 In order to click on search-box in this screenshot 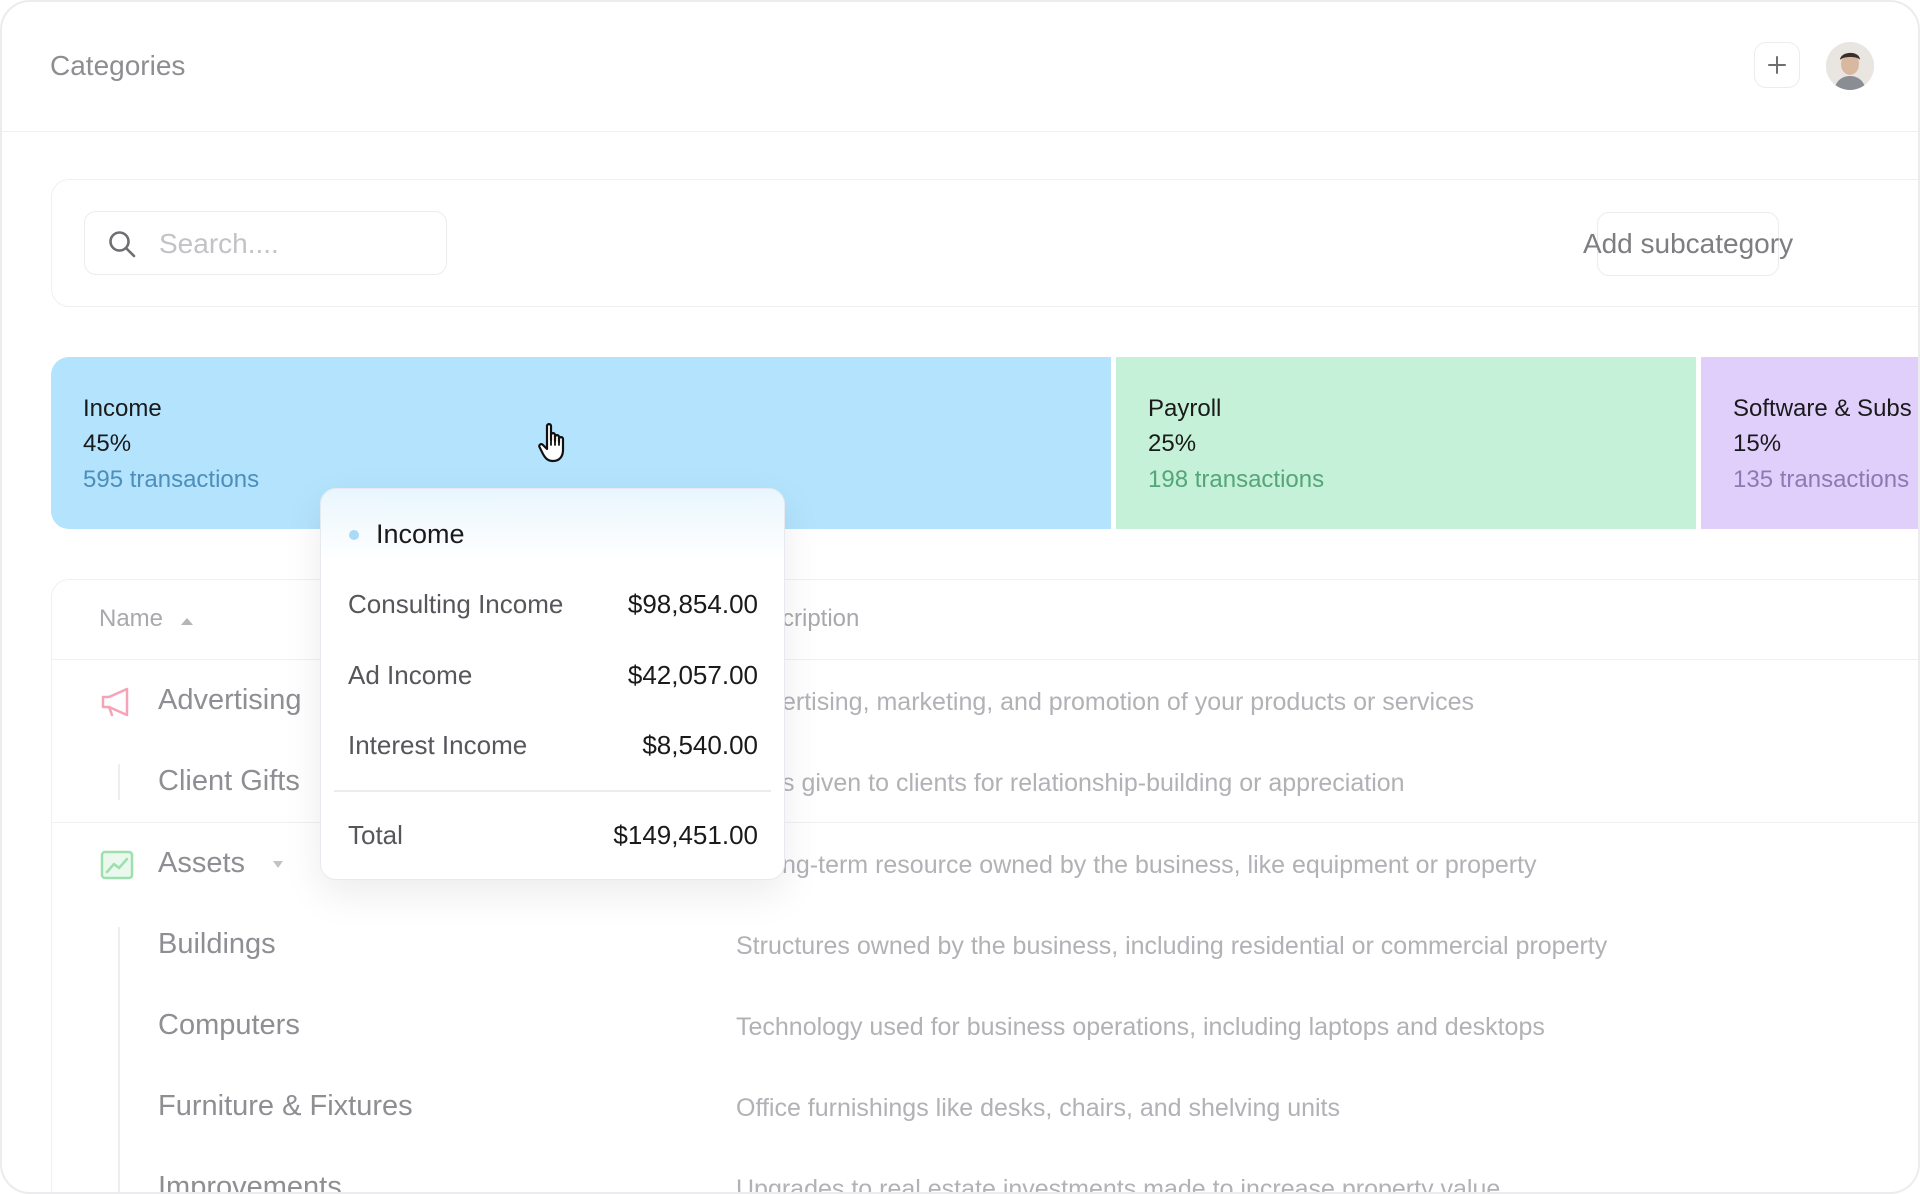, I will do `click(265, 243)`.